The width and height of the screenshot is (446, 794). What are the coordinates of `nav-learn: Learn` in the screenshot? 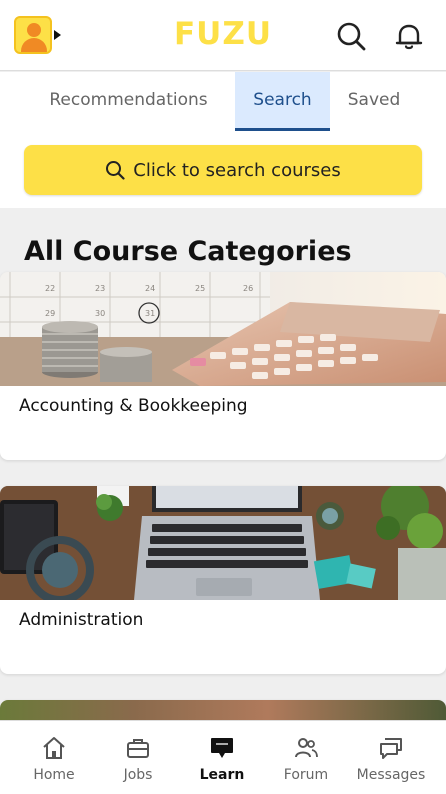 It's located at (222, 759).